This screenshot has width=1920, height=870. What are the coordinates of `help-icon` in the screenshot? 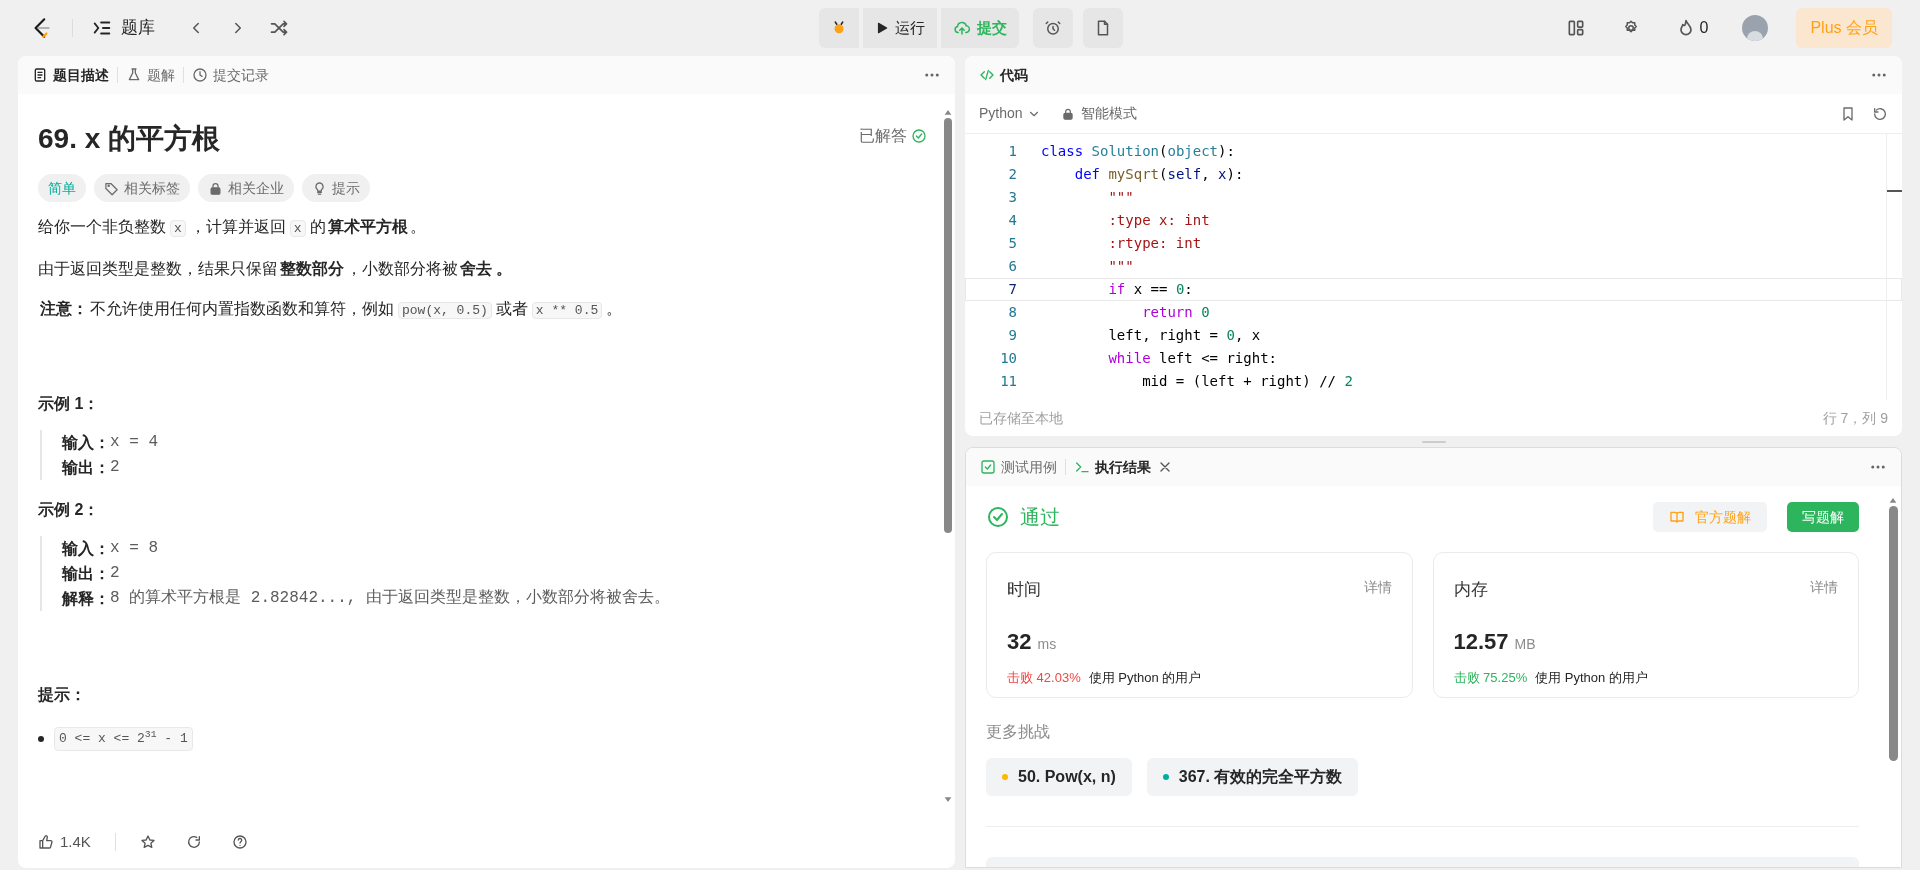 It's located at (239, 842).